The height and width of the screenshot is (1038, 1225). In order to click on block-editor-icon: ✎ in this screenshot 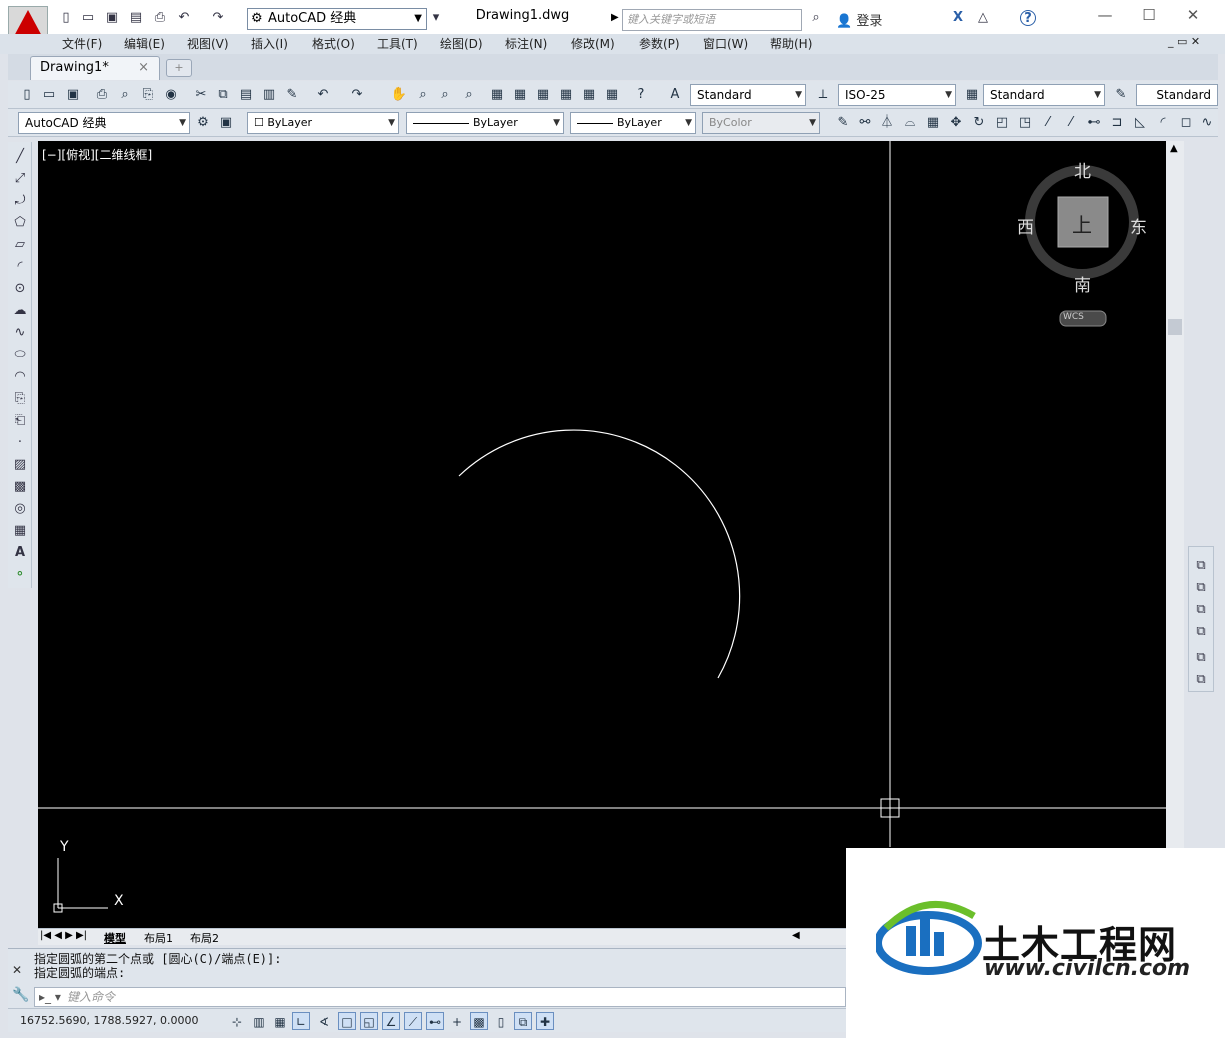, I will do `click(292, 95)`.